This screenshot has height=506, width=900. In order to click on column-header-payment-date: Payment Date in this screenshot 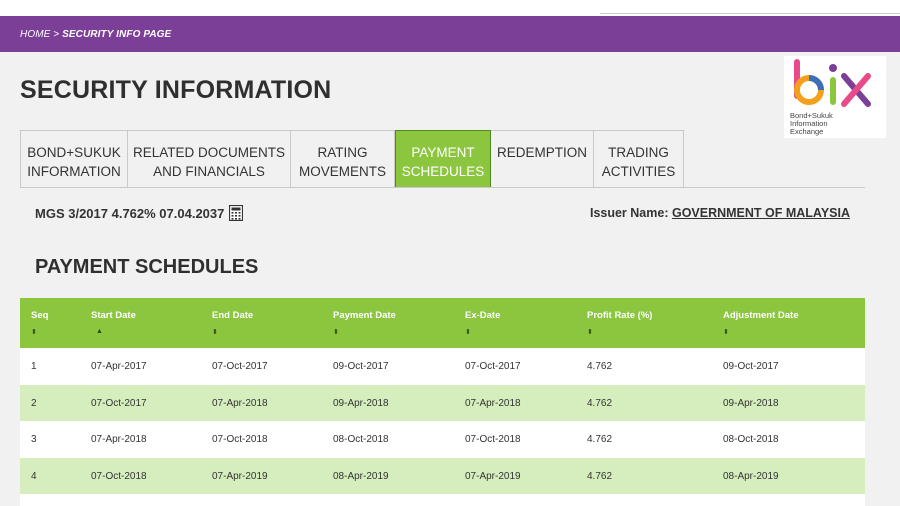, I will do `click(364, 315)`.